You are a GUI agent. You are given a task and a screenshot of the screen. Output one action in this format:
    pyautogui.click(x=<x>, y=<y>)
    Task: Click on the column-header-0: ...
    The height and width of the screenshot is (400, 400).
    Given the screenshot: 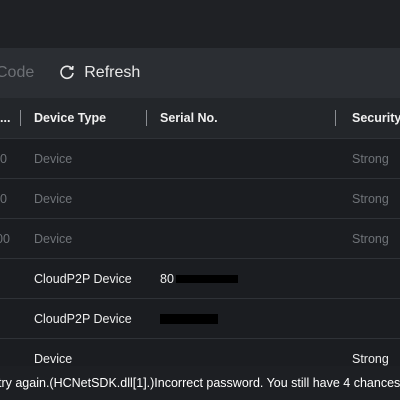 What is the action you would take?
    pyautogui.click(x=10, y=118)
    